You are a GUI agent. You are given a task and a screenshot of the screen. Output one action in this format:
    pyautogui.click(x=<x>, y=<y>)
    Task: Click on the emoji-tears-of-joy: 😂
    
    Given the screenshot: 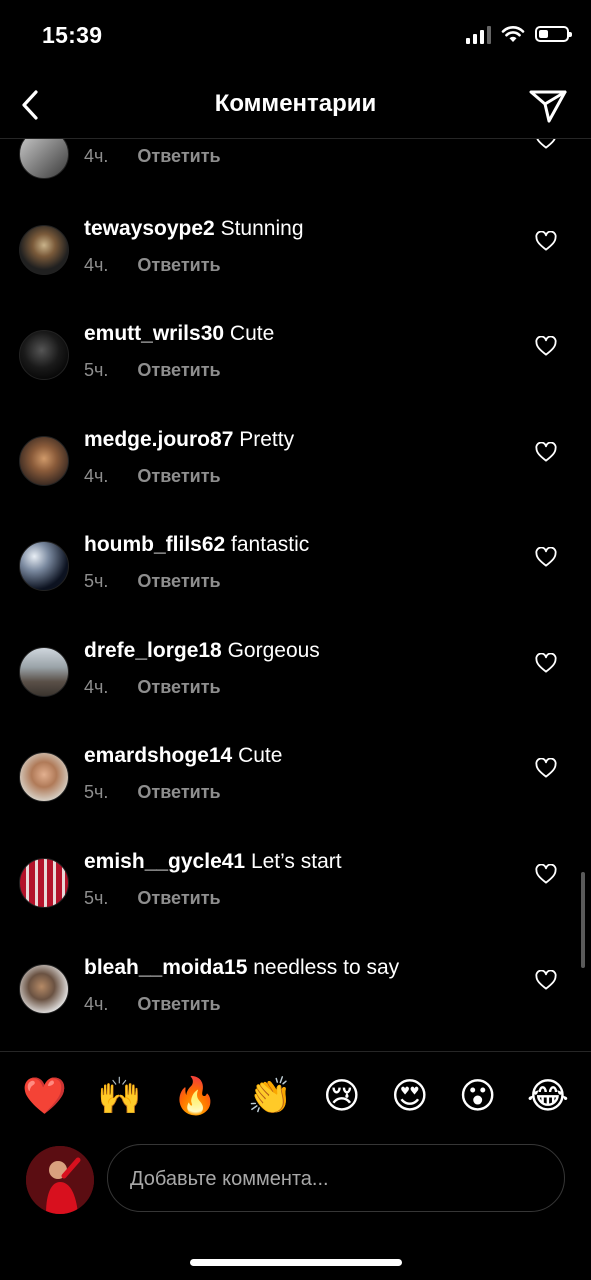 What is the action you would take?
    pyautogui.click(x=548, y=1096)
    